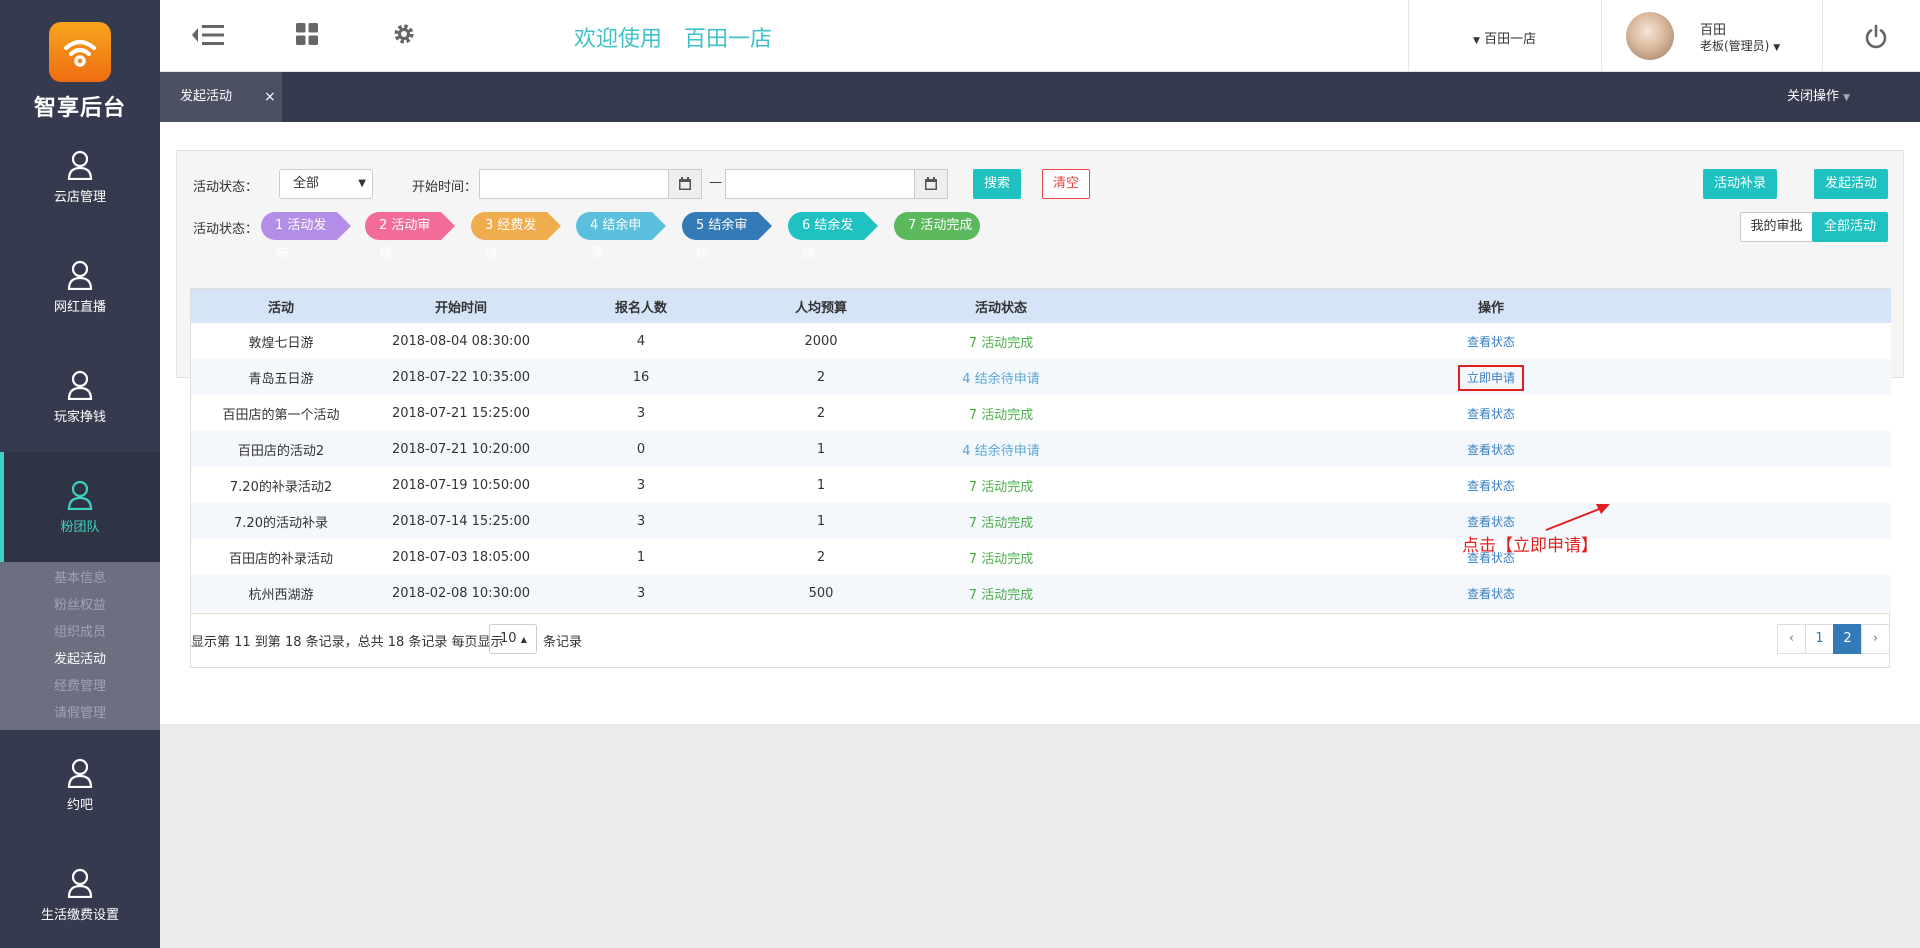 Image resolution: width=1920 pixels, height=948 pixels. Describe the element at coordinates (1577, 517) in the screenshot. I see `annotation-arrow` at that location.